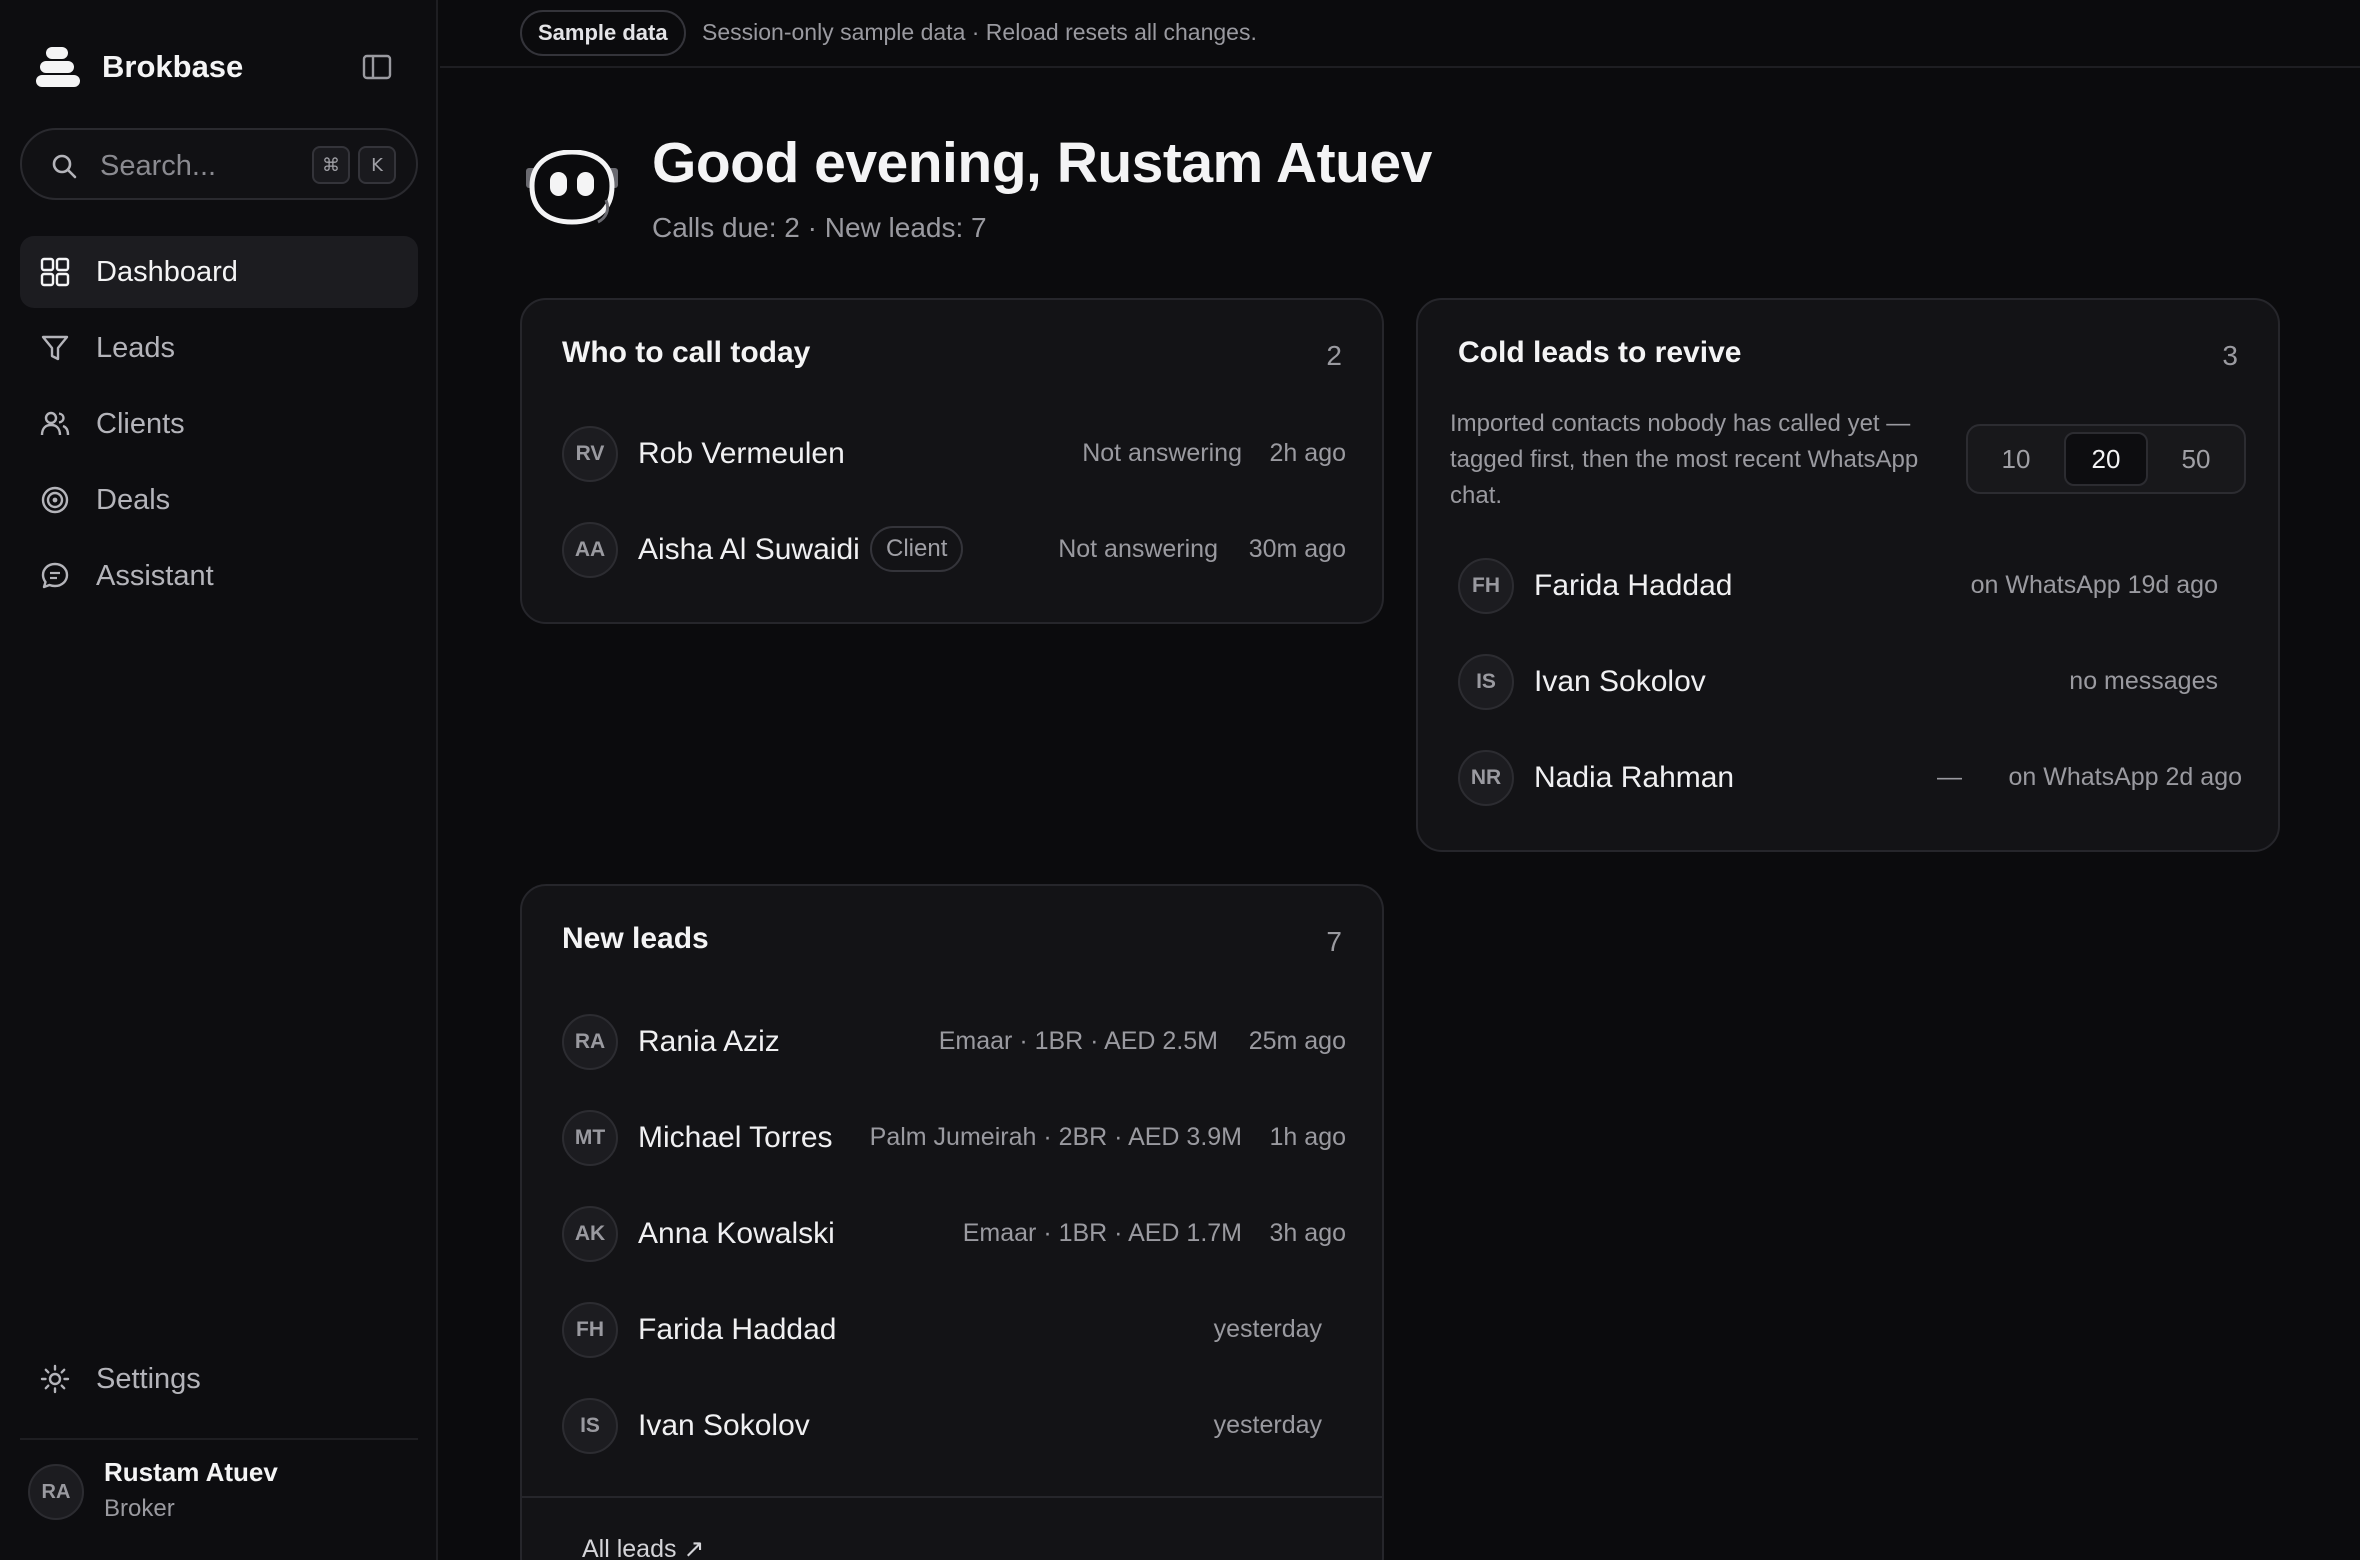 The height and width of the screenshot is (1560, 2360). Describe the element at coordinates (219, 424) in the screenshot. I see `sidebar-item-clients: Clients` at that location.